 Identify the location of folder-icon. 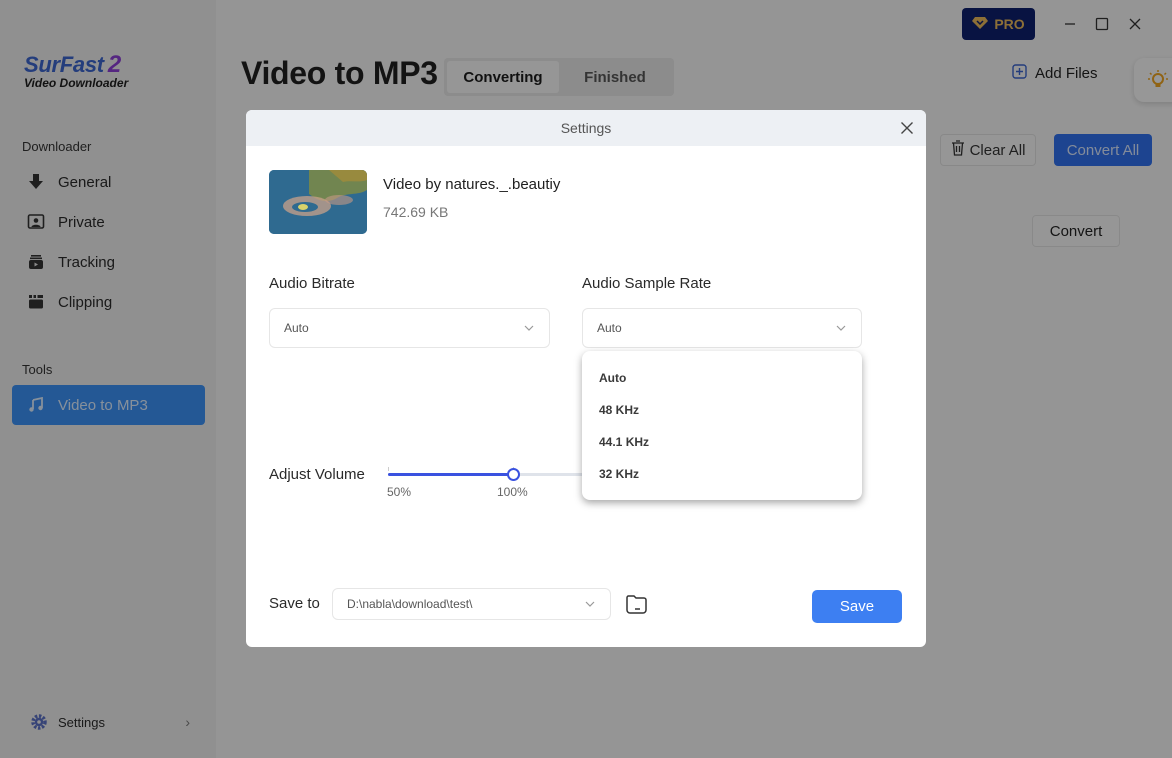
(636, 604).